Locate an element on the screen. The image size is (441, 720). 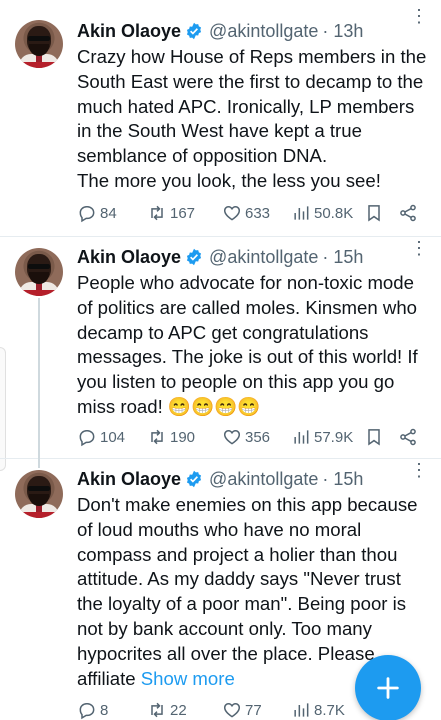
views-button: 8.7K is located at coordinates (318, 709).